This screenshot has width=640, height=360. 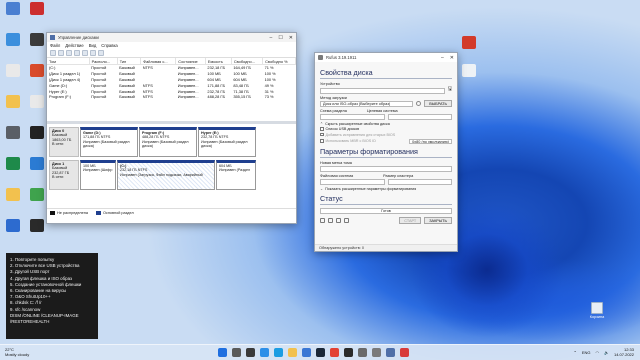 I want to click on disk-management-titlebar: Управление дисками – ☐ ✕, so click(x=171, y=37).